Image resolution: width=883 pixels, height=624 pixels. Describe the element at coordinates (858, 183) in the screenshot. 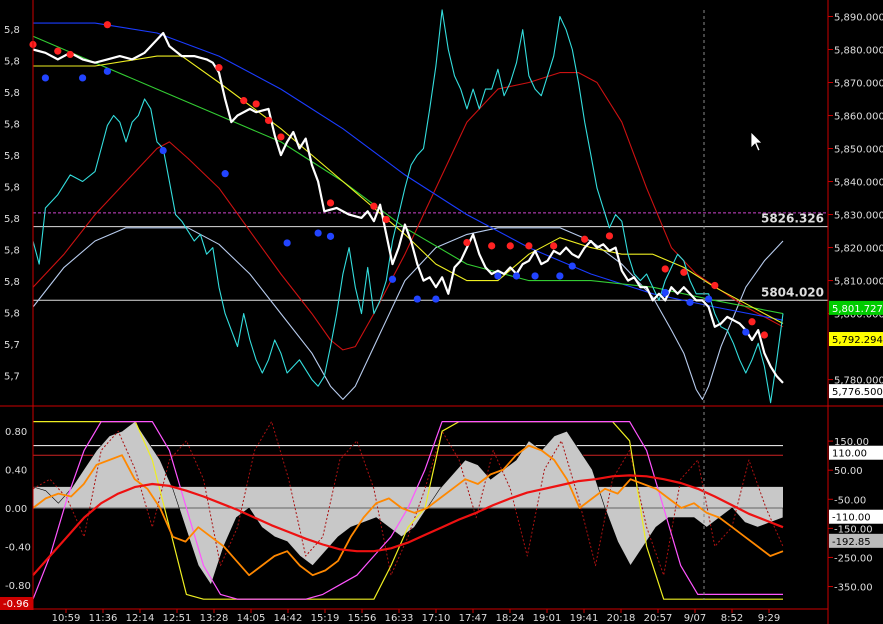

I see `y-tick-label: 5,840.000` at that location.